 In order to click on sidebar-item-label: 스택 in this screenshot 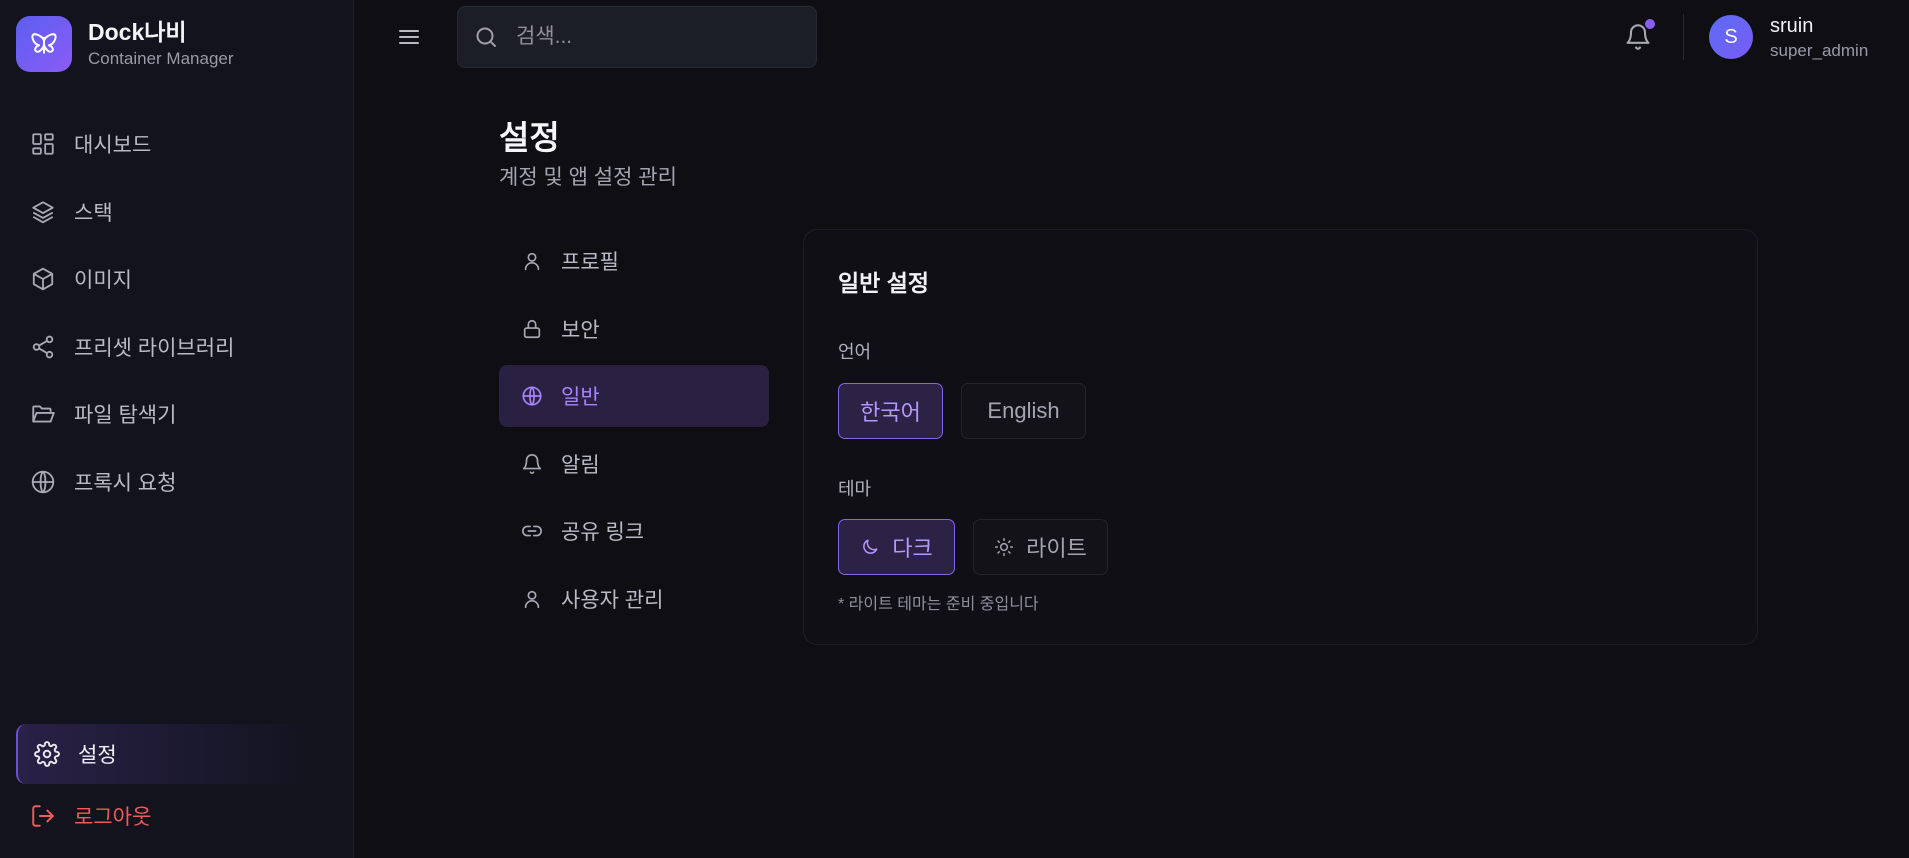, I will do `click(93, 213)`.